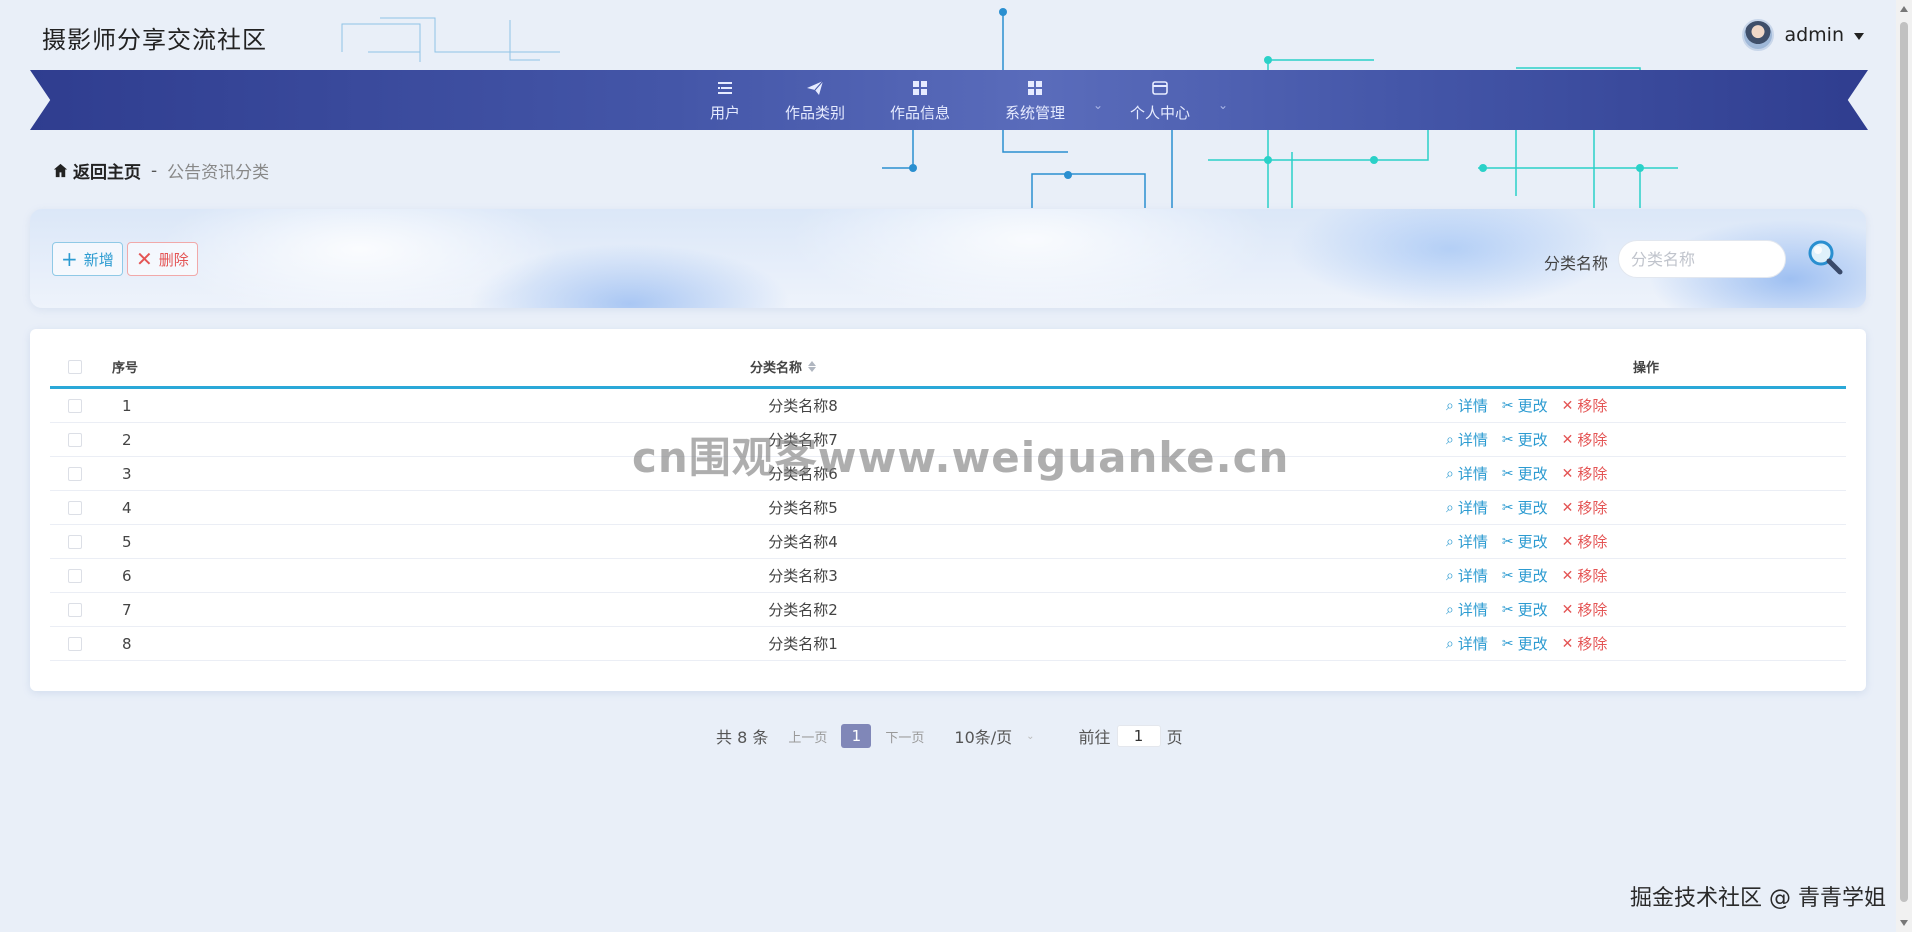  I want to click on nav-item-profile: 个人中心 ⌄, so click(1169, 100).